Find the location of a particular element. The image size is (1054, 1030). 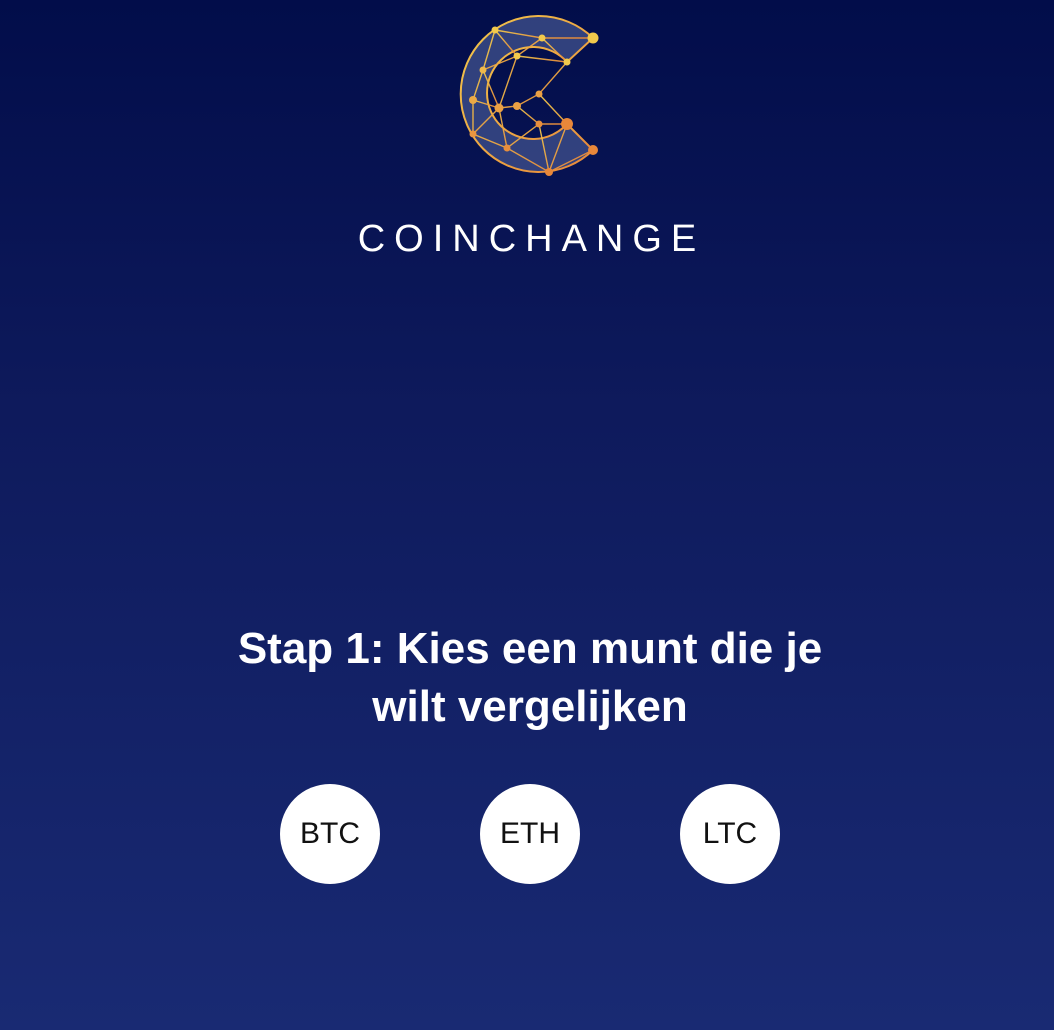

coin-selector: BTC ETH LTC is located at coordinates (527, 834).